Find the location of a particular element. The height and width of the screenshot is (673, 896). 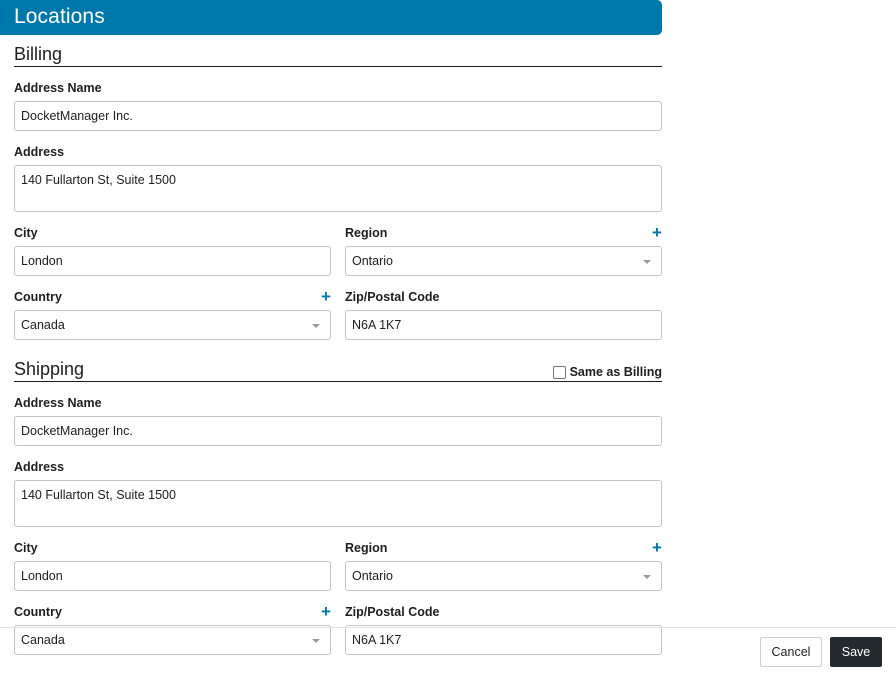

billing-address-label: Address is located at coordinates (39, 151).